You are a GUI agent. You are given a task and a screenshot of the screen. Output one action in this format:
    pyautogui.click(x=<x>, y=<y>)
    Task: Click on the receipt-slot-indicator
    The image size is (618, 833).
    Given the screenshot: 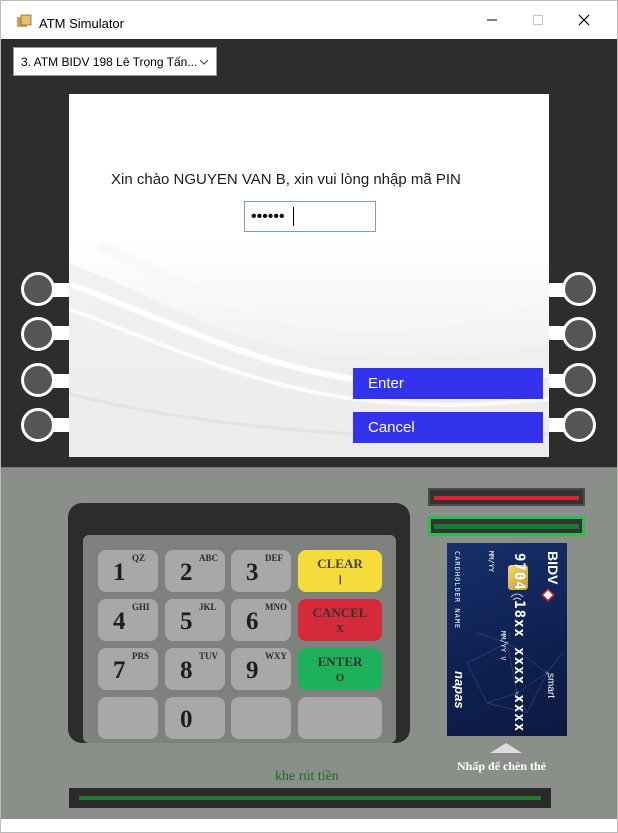 What is the action you would take?
    pyautogui.click(x=506, y=498)
    